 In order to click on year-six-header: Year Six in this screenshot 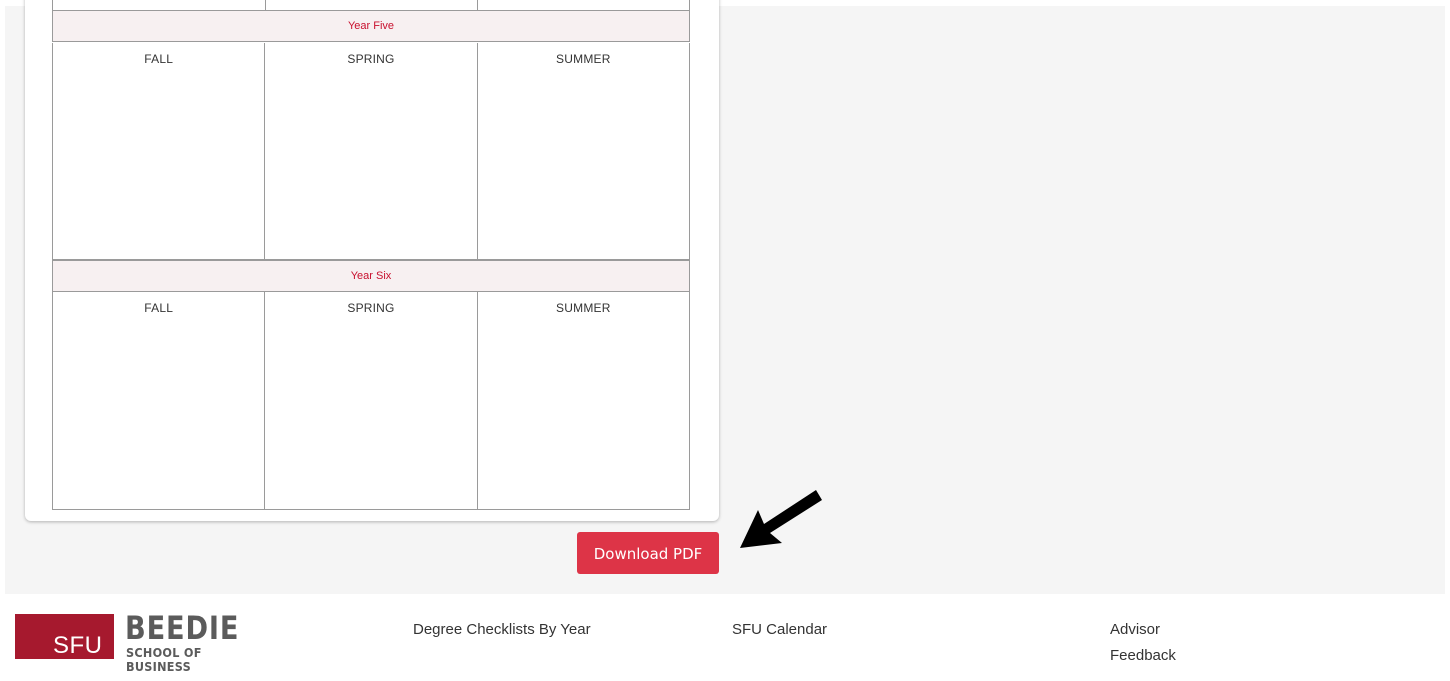, I will do `click(371, 276)`.